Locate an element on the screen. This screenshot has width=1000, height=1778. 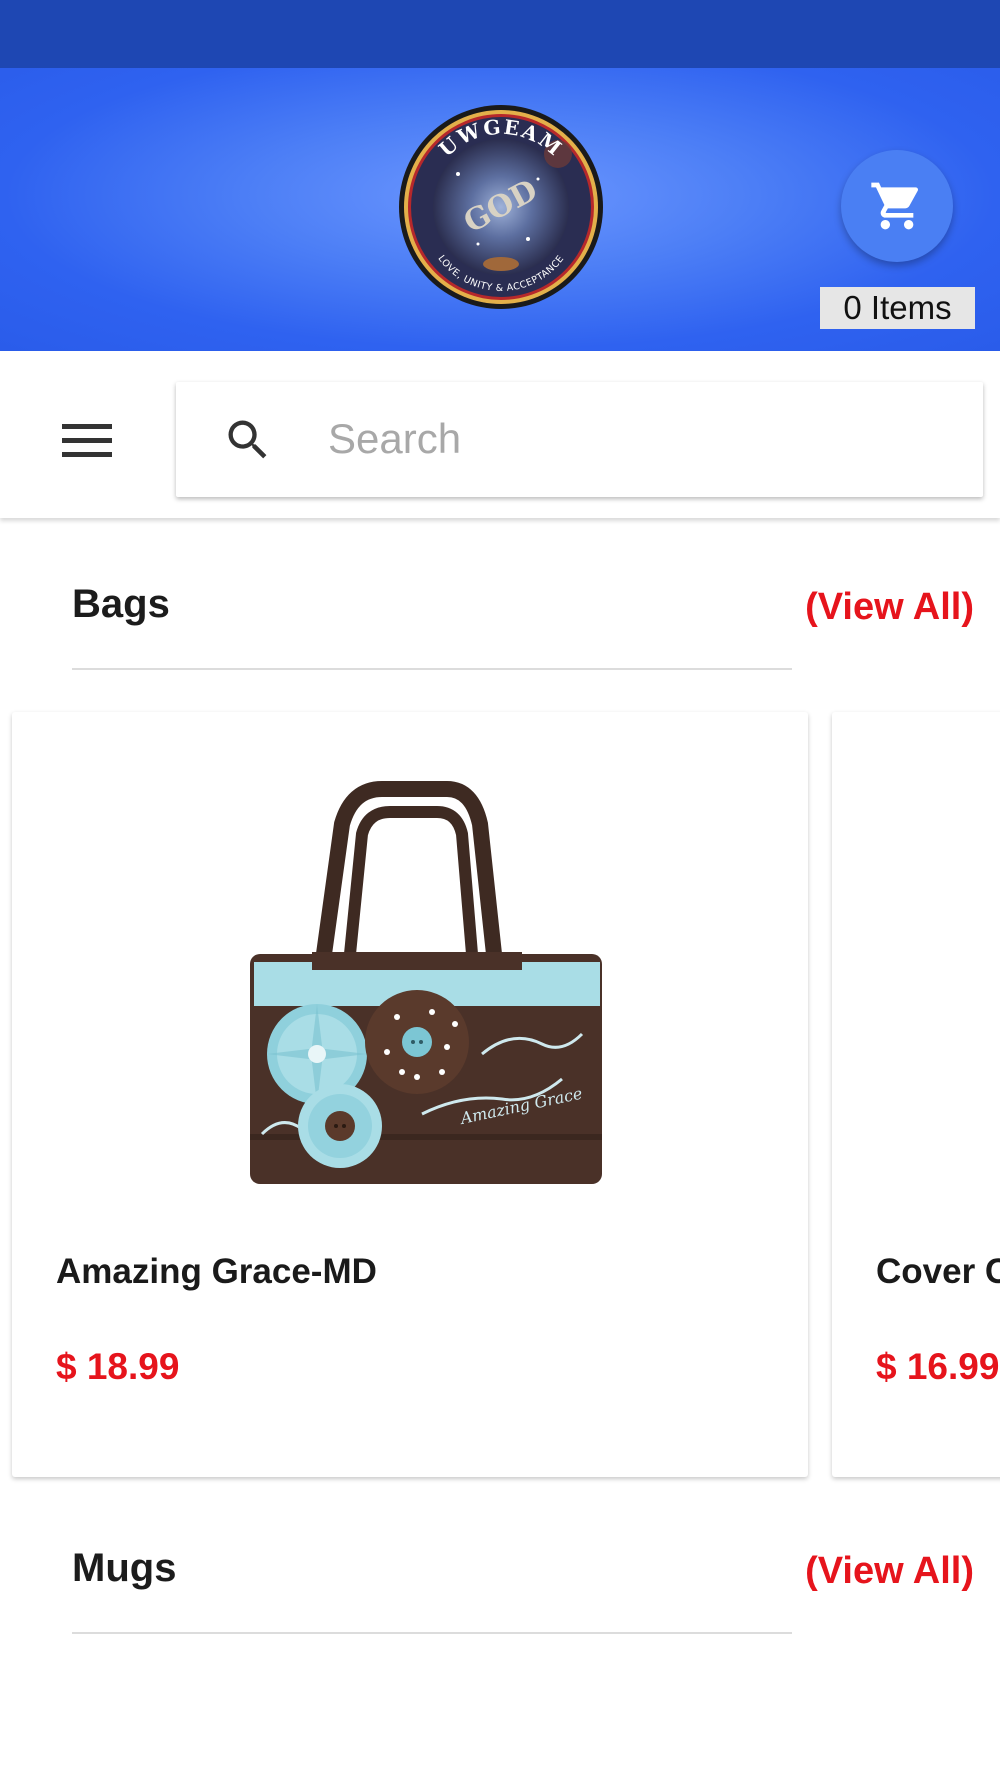
menu-button is located at coordinates (88, 441).